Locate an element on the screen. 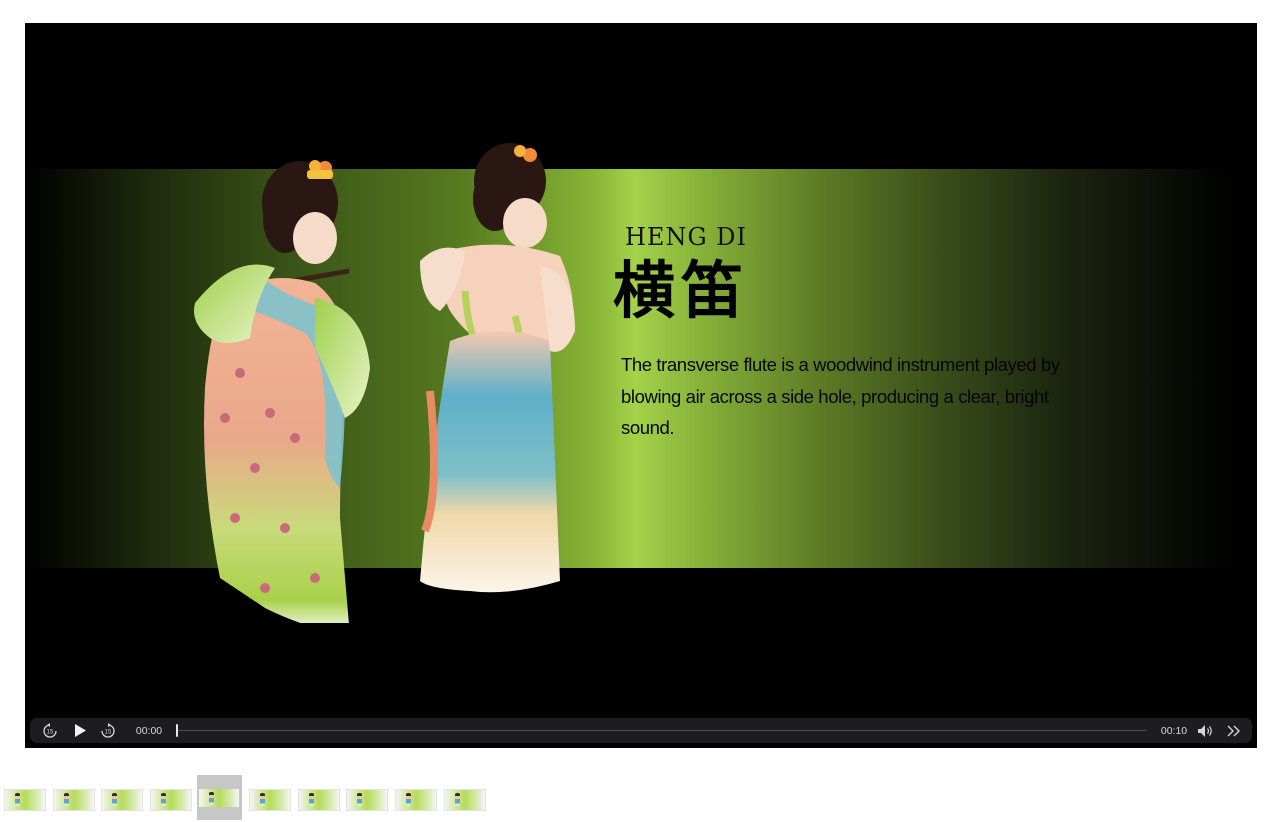  slide-thumbnail-strip is located at coordinates (250, 797).